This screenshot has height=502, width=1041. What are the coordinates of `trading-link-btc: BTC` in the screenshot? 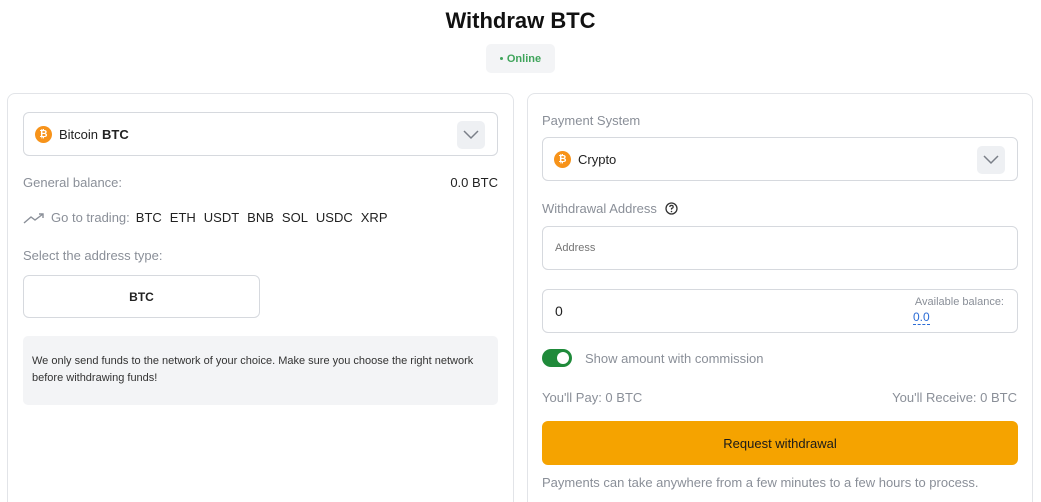 It's located at (149, 217).